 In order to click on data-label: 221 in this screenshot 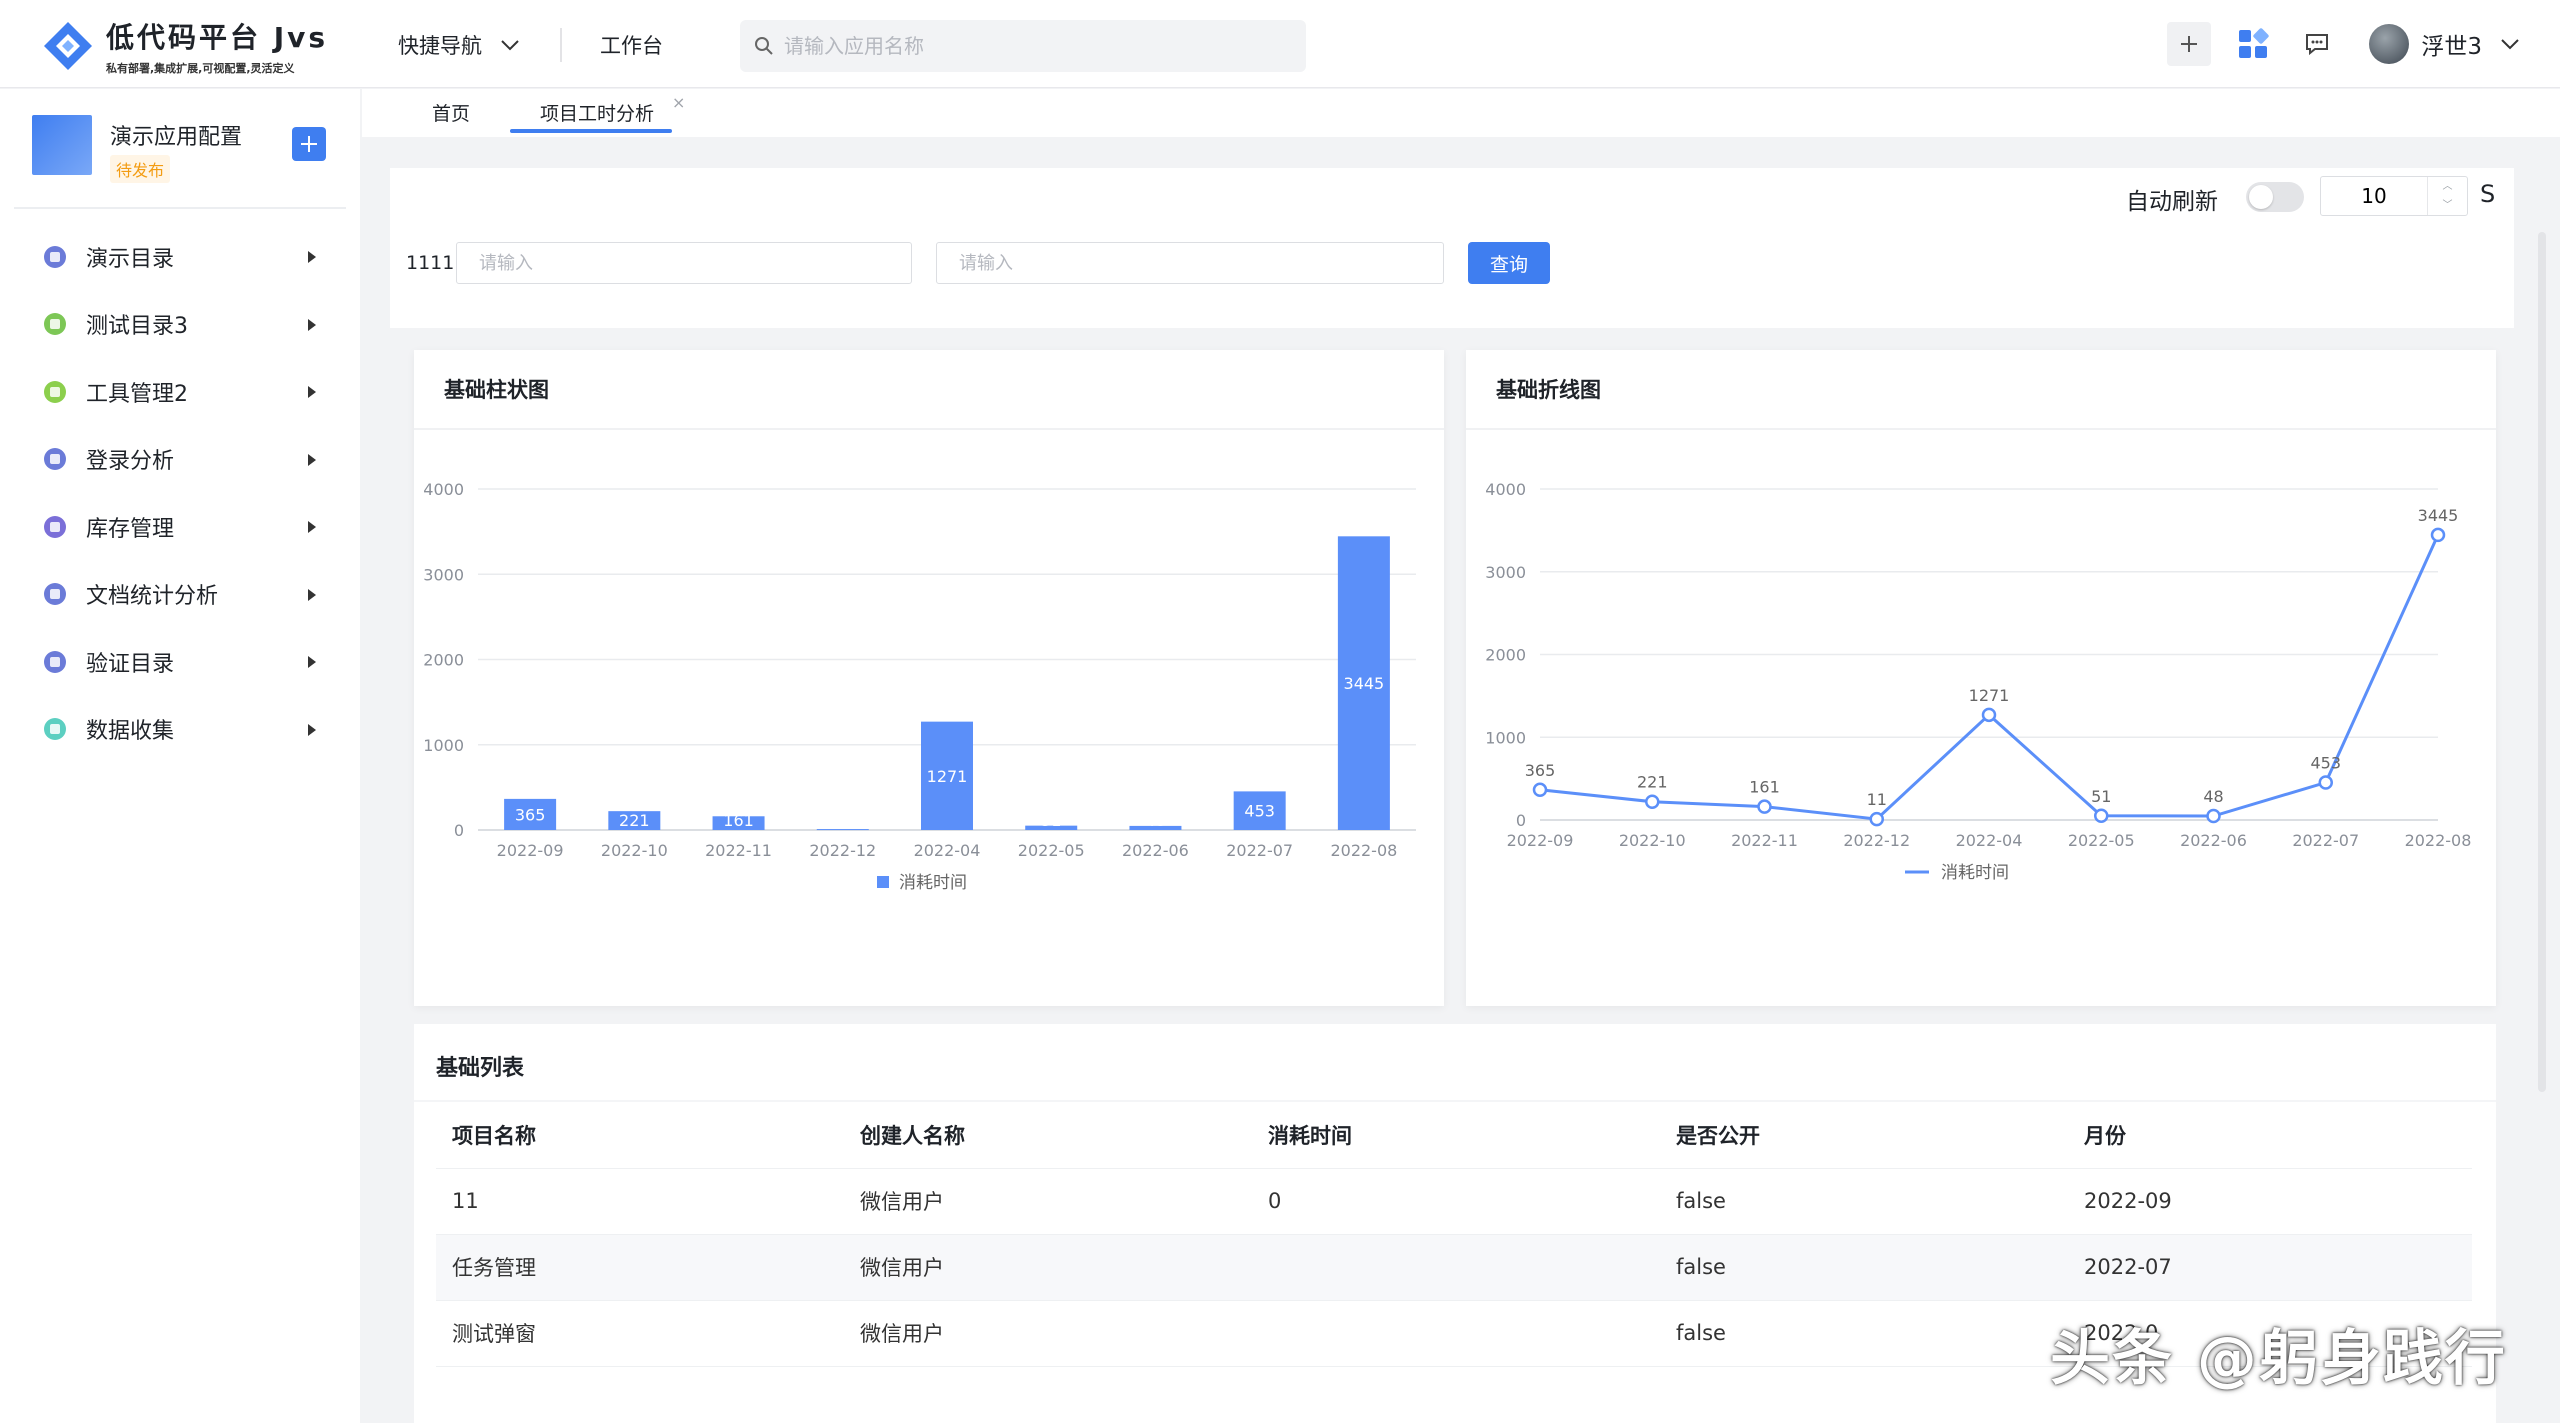, I will do `click(634, 820)`.